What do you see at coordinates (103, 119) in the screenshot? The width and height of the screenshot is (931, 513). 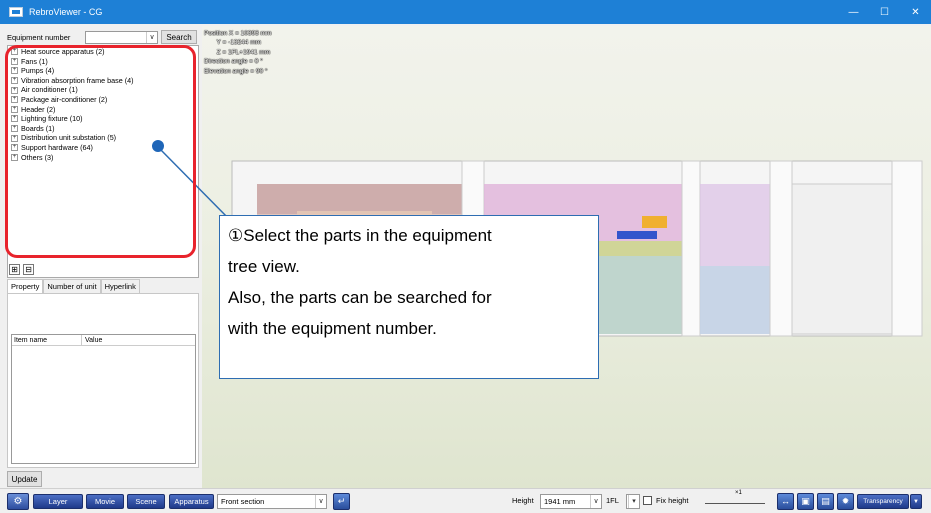 I see `tree-item: + Lighting fixture (10)` at bounding box center [103, 119].